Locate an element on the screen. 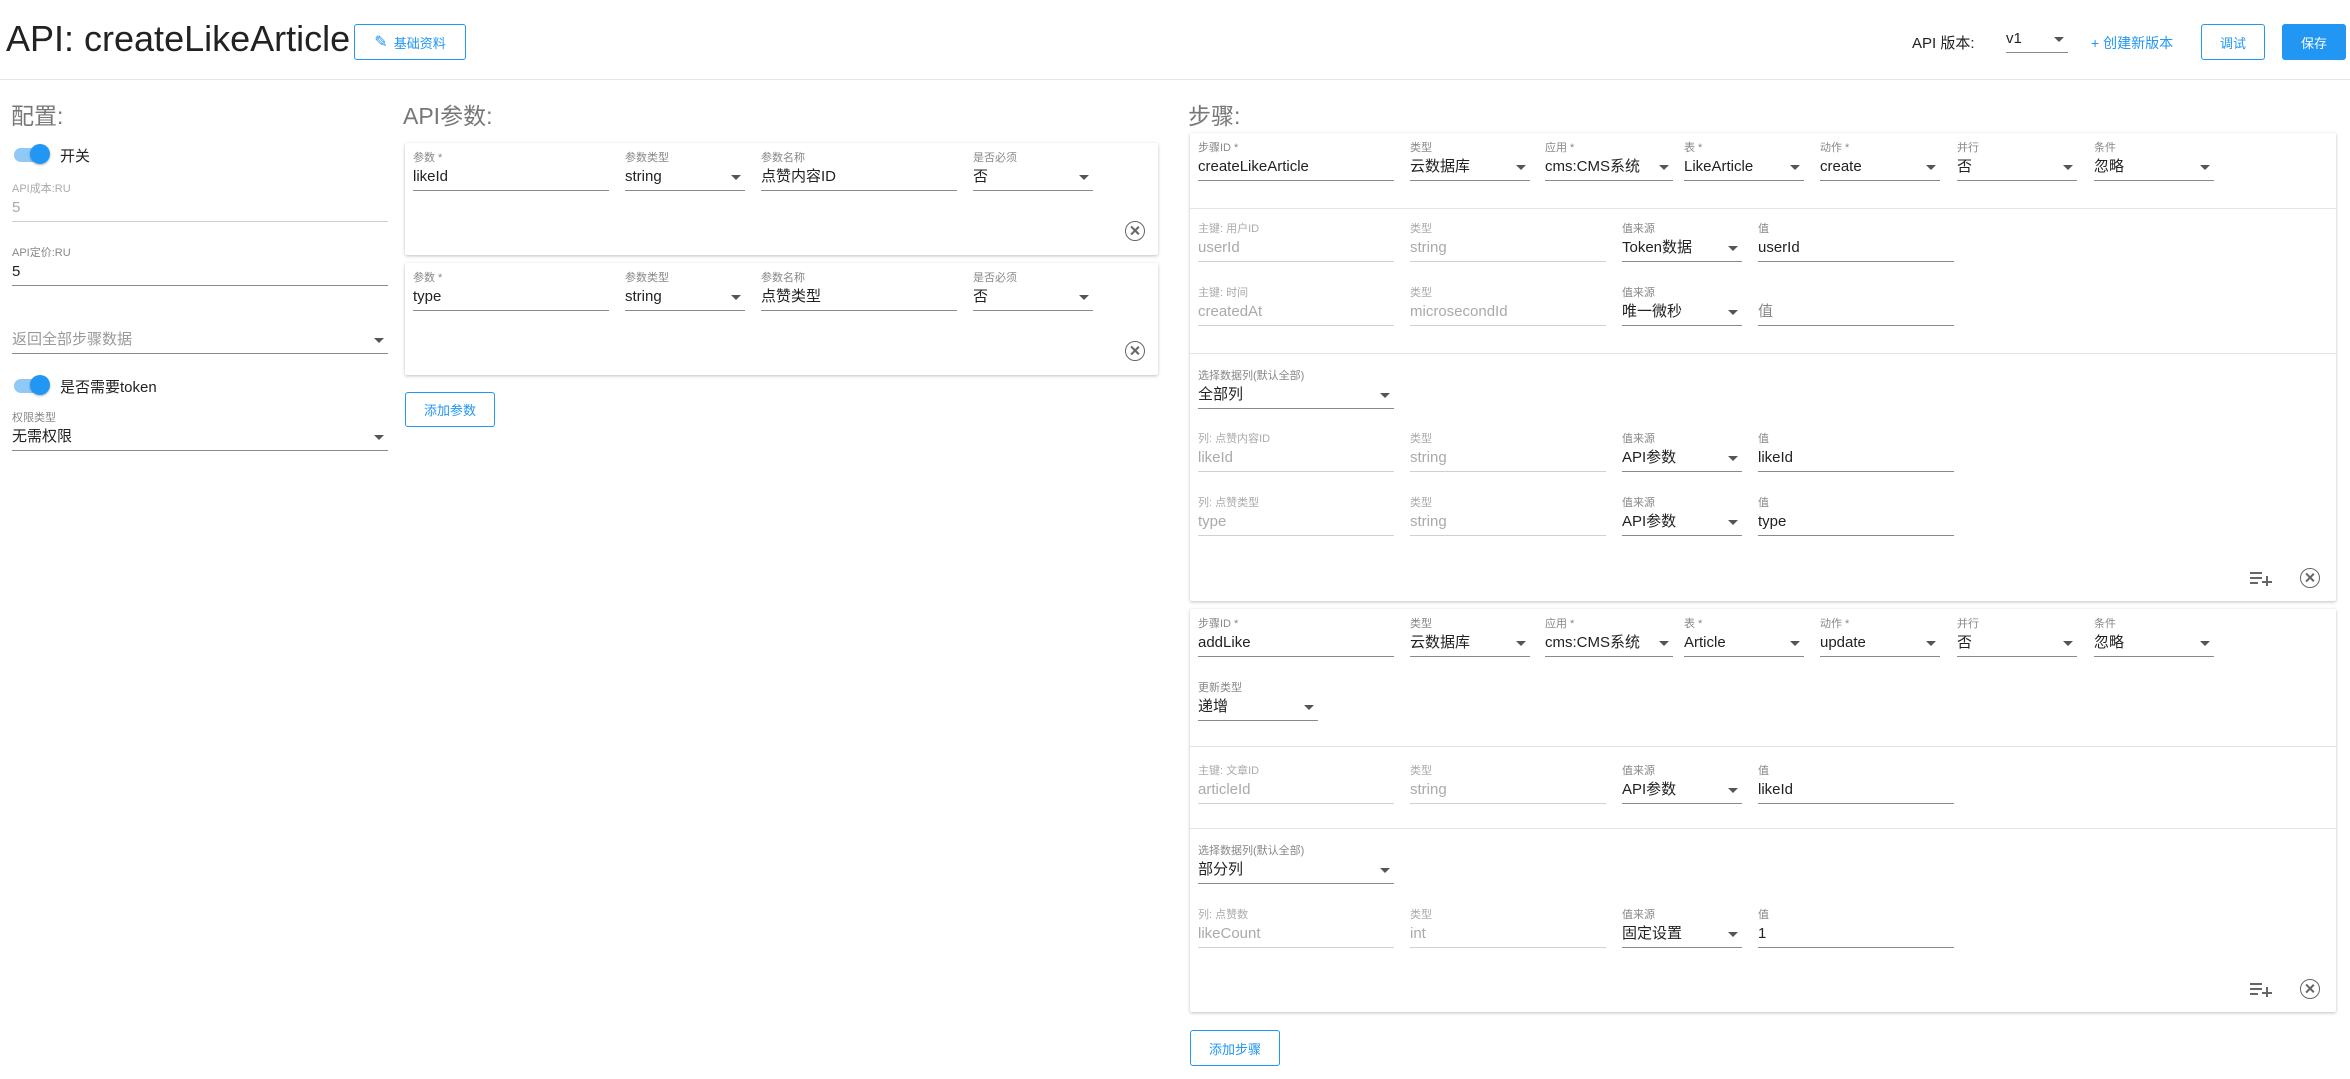 This screenshot has height=1079, width=2350. table-select: 表 * LikeArticle is located at coordinates (1744, 161).